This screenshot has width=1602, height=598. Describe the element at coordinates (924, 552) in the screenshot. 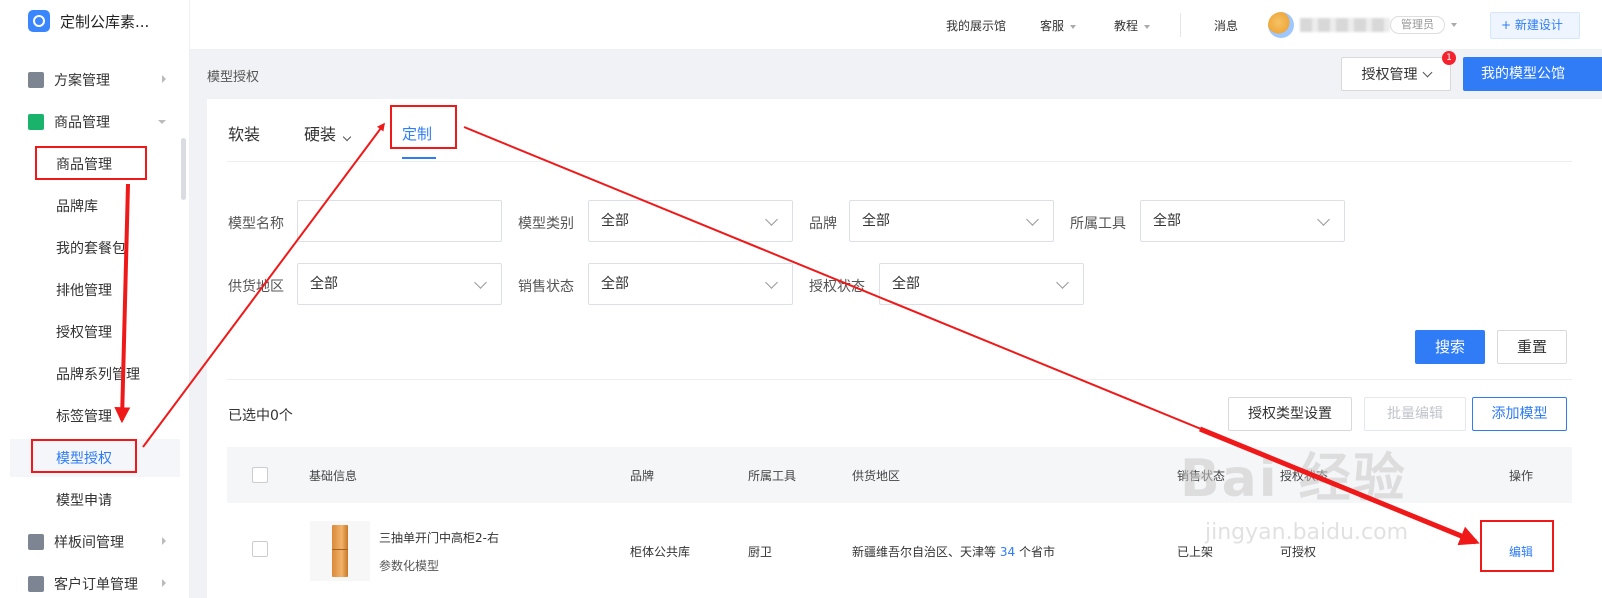

I see `region-text: 新疆维吾尔自治区、天津等` at that location.